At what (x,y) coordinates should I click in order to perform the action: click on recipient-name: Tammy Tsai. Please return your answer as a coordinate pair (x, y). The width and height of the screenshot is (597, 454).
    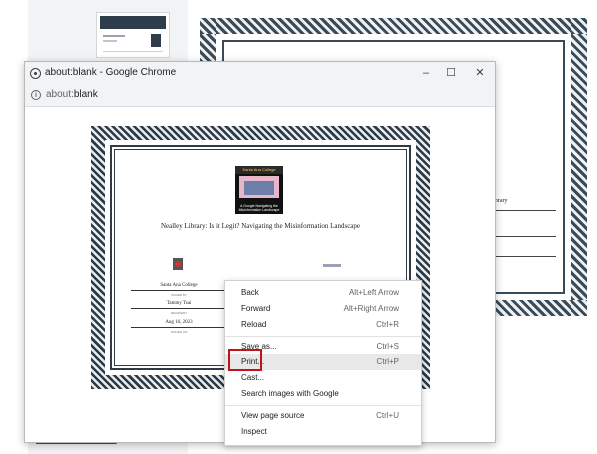
    Looking at the image, I should click on (179, 303).